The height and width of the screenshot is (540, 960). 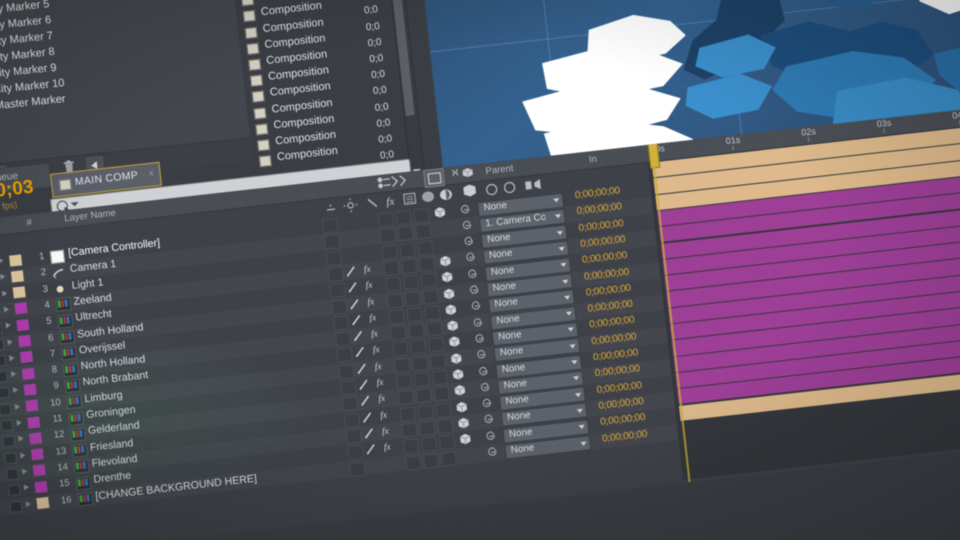 What do you see at coordinates (114, 461) in the screenshot?
I see `layer-name: Flevoland` at bounding box center [114, 461].